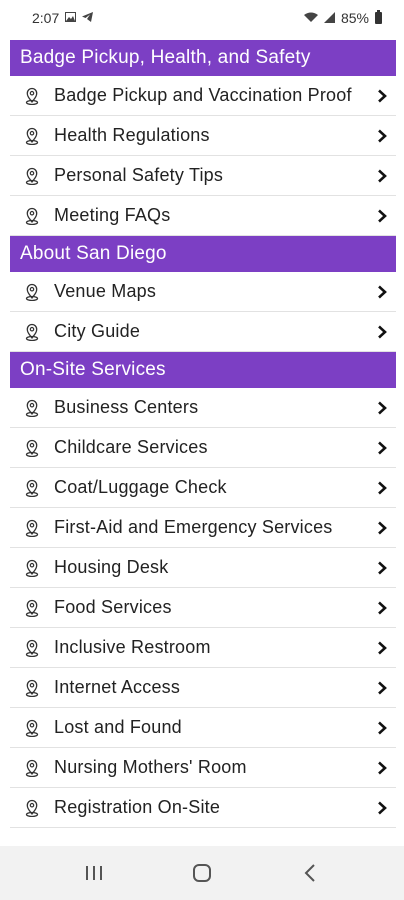  What do you see at coordinates (46, 18) in the screenshot?
I see `status-time: 2:07` at bounding box center [46, 18].